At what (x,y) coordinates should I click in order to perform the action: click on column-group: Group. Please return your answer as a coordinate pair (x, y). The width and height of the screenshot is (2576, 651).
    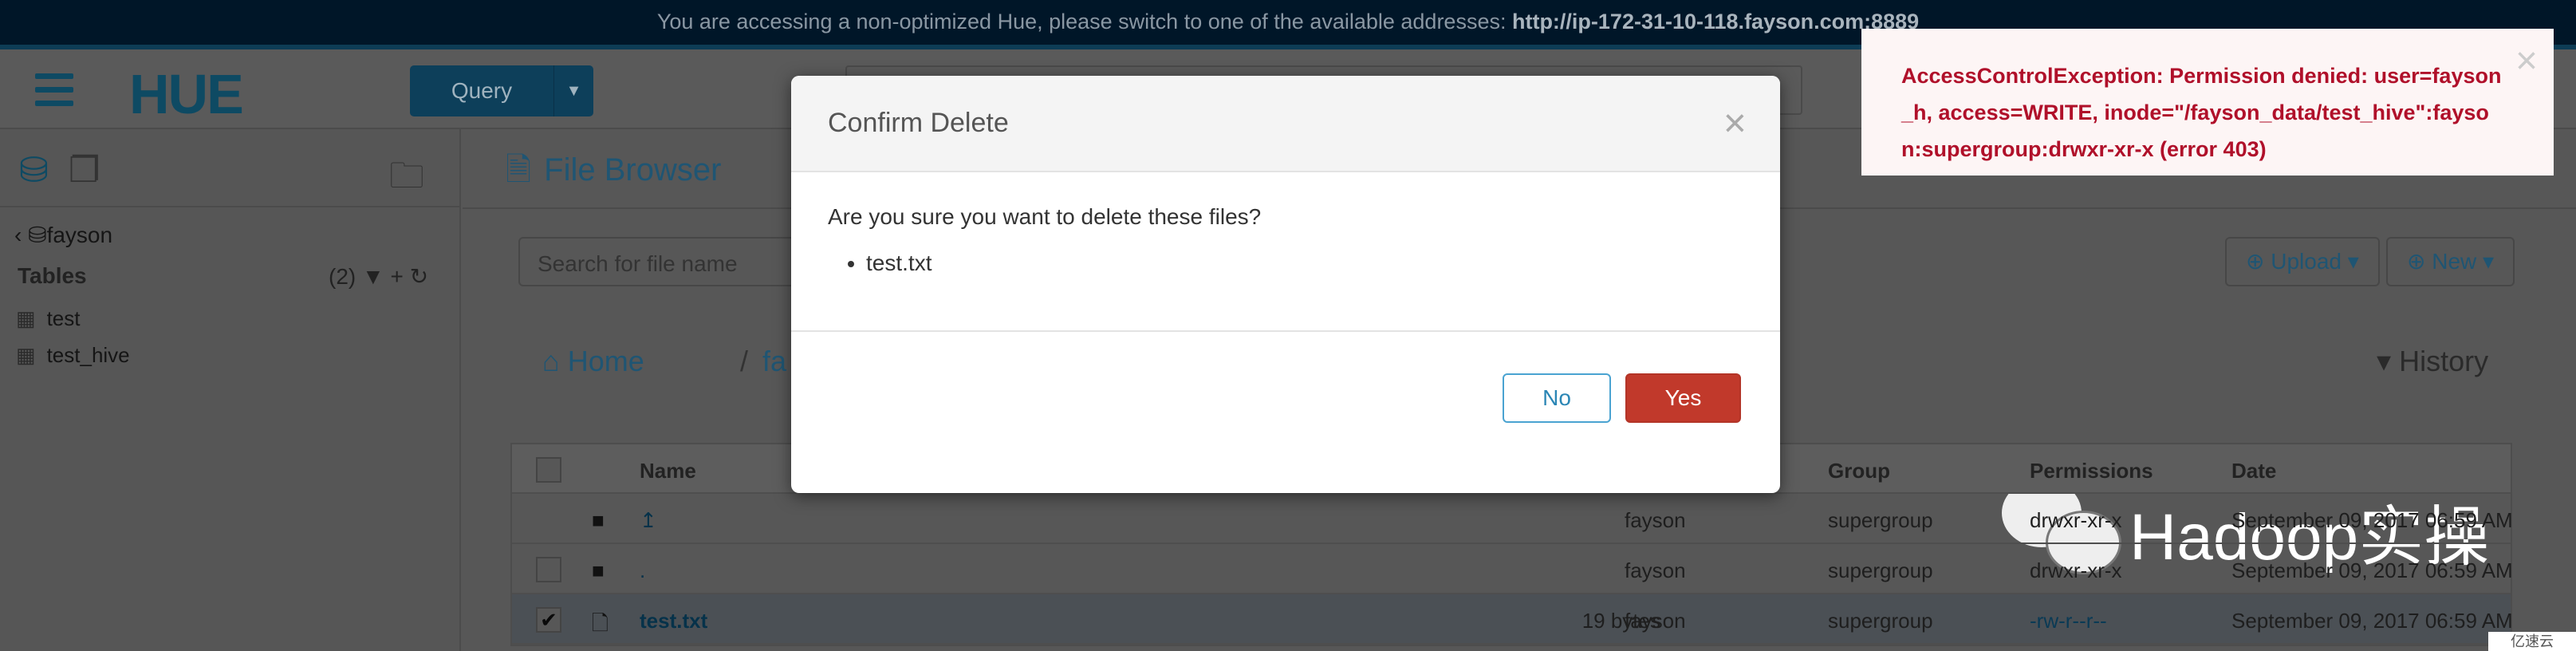
    Looking at the image, I should click on (1859, 471).